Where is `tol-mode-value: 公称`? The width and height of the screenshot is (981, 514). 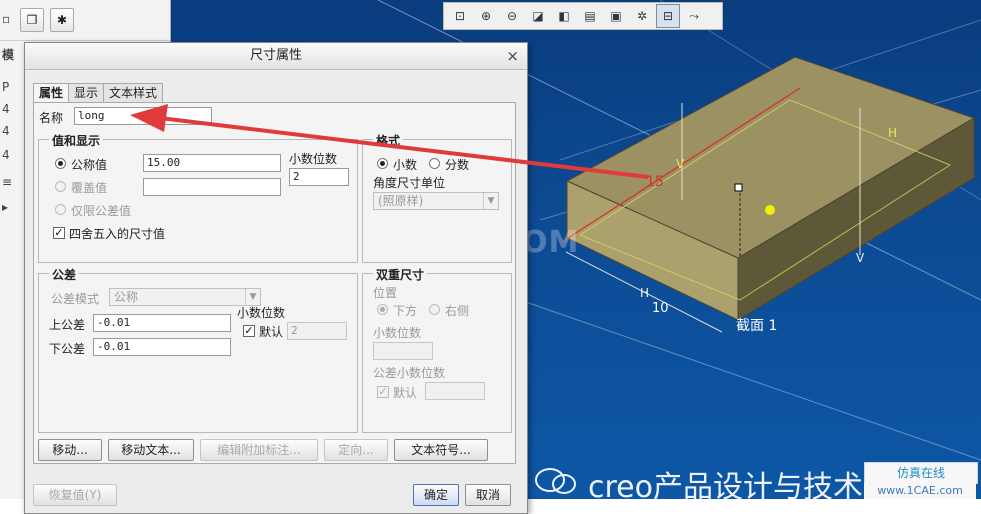
tol-mode-value: 公称 is located at coordinates (126, 297).